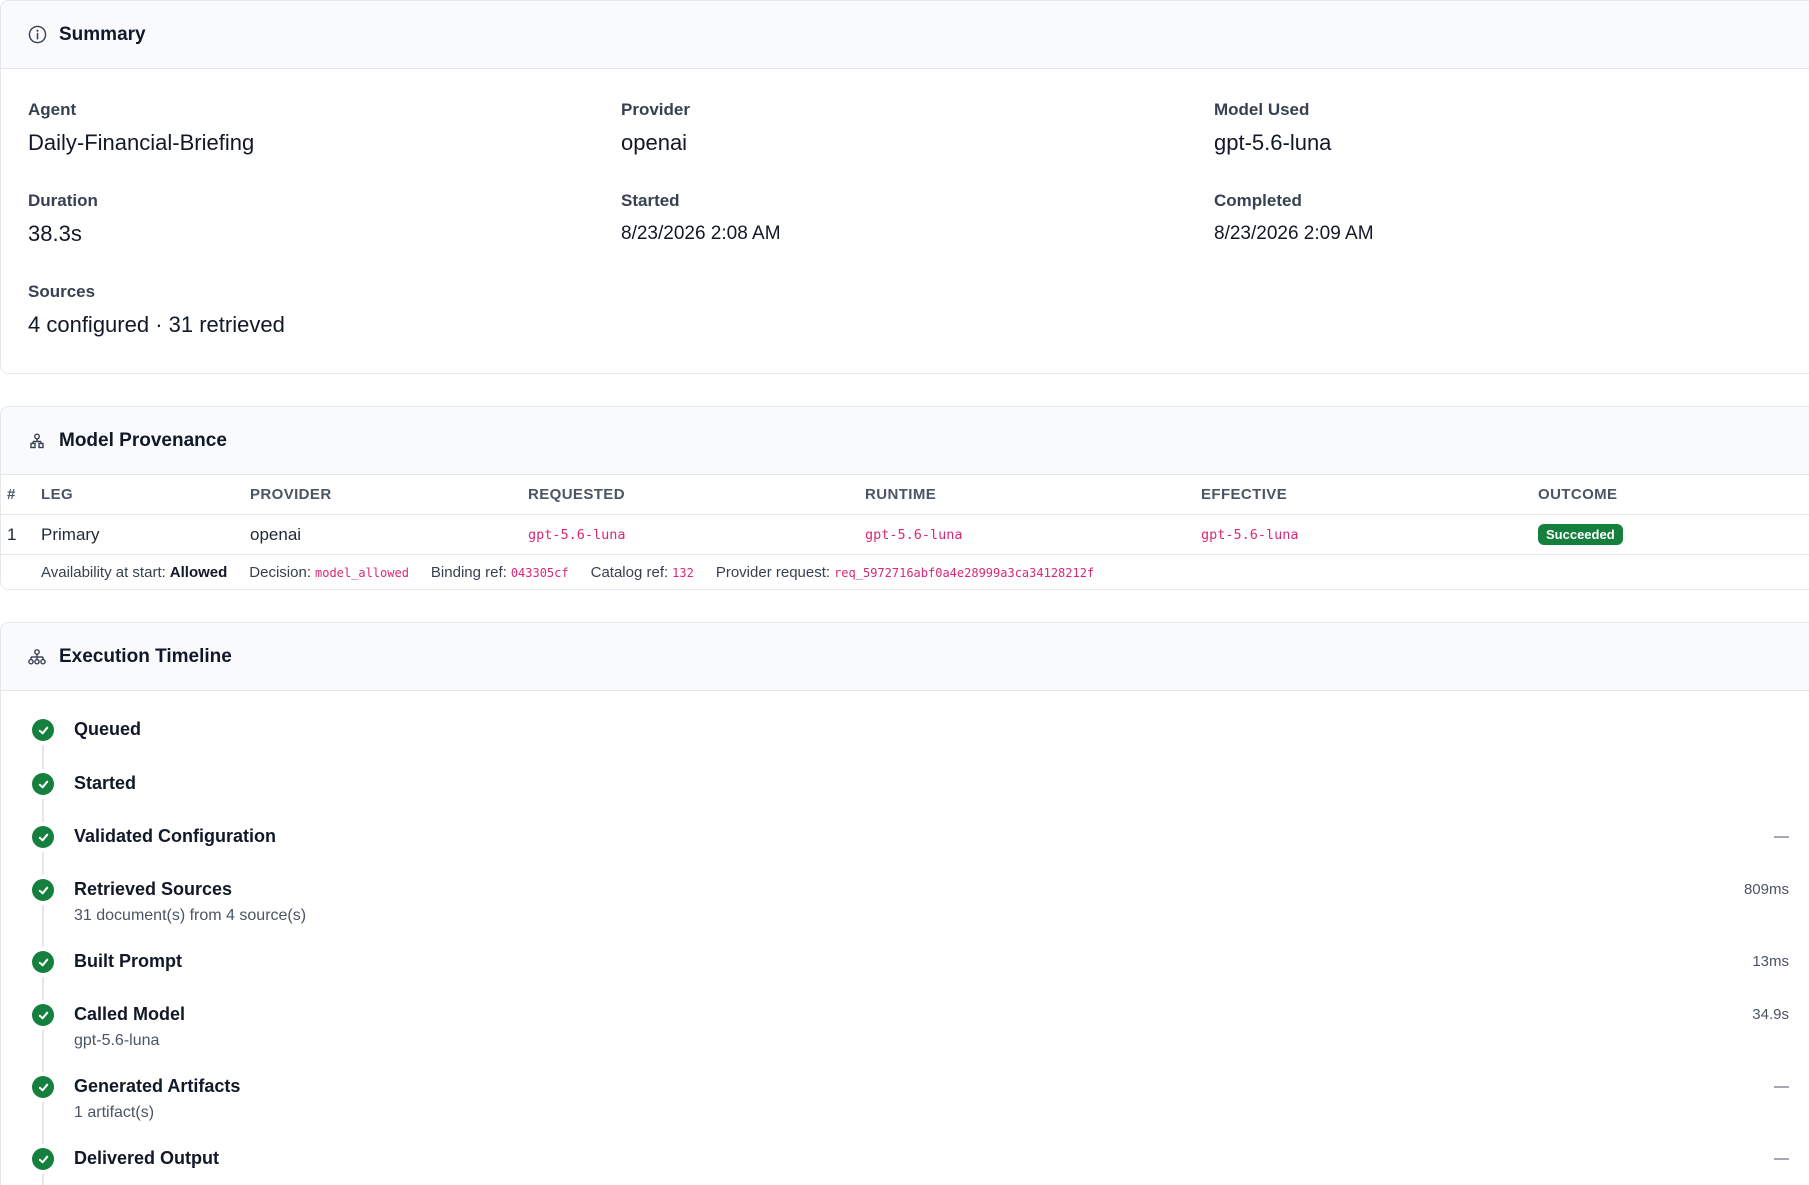  I want to click on timeline-step-title: Delivered Output, so click(147, 1158).